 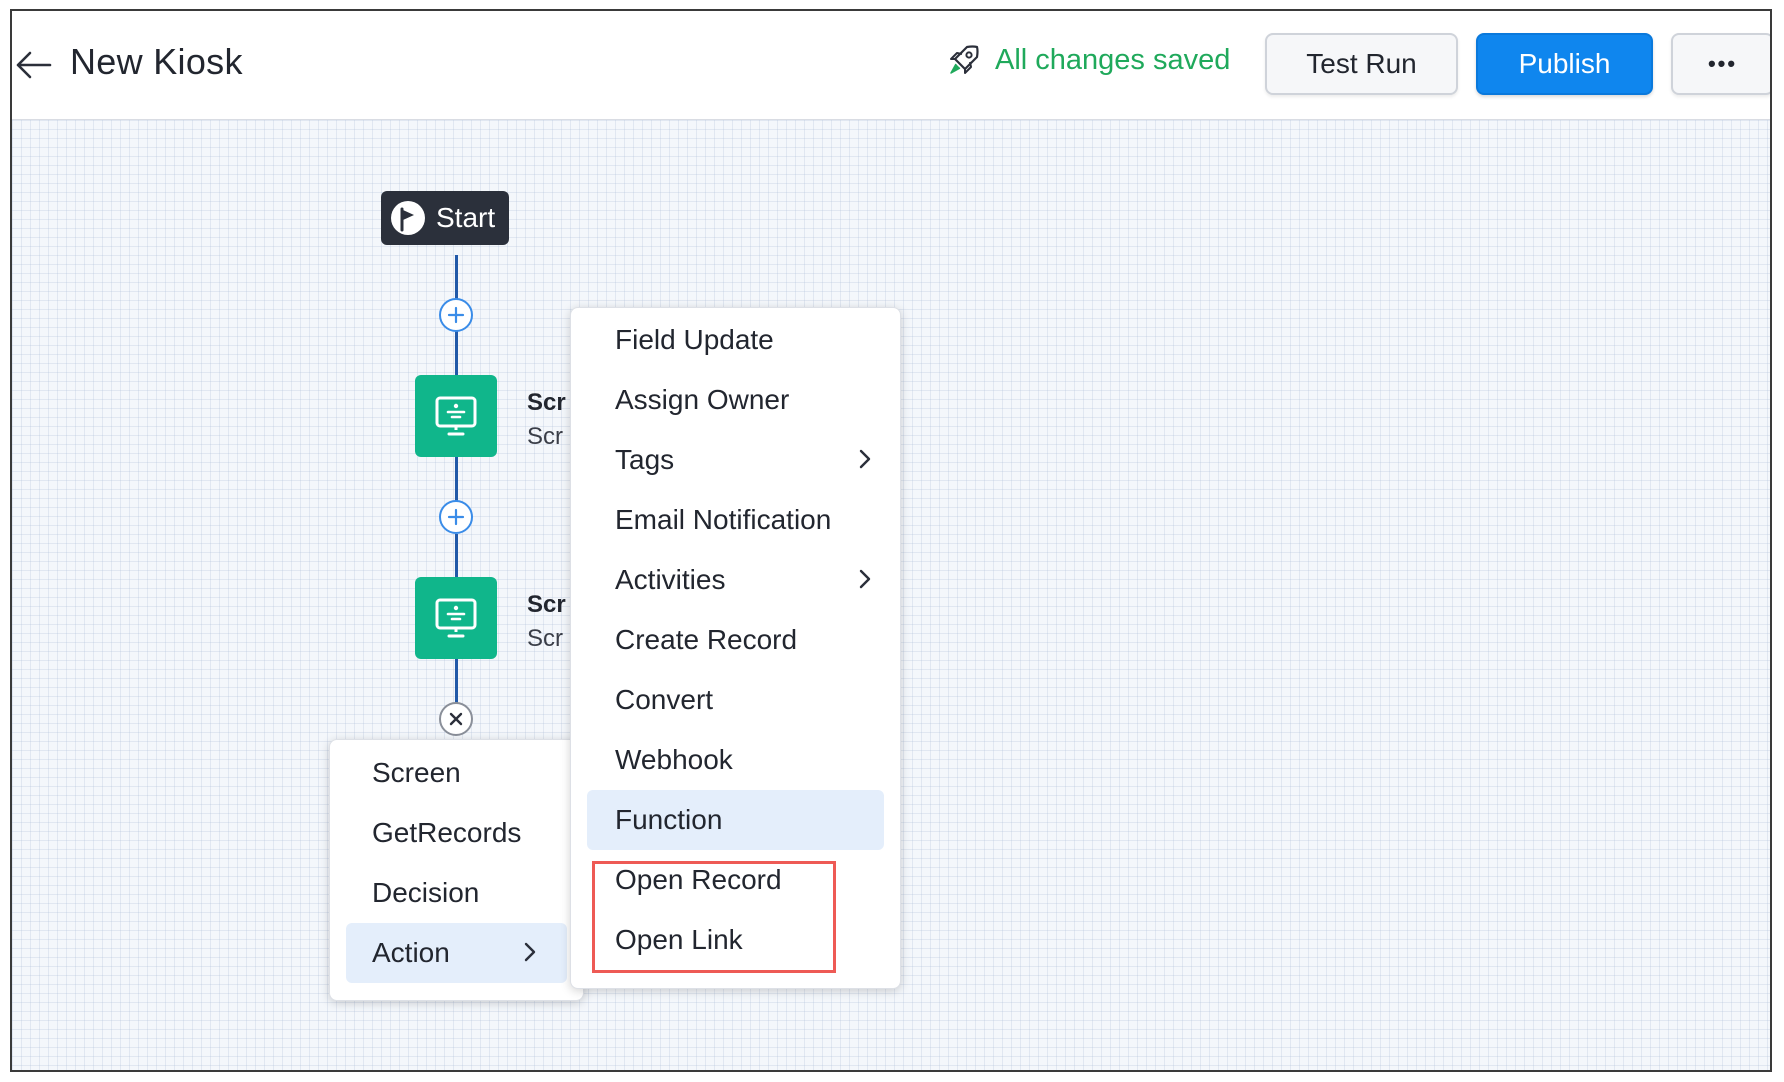 I want to click on menu-item-activities: Activities, so click(x=735, y=580).